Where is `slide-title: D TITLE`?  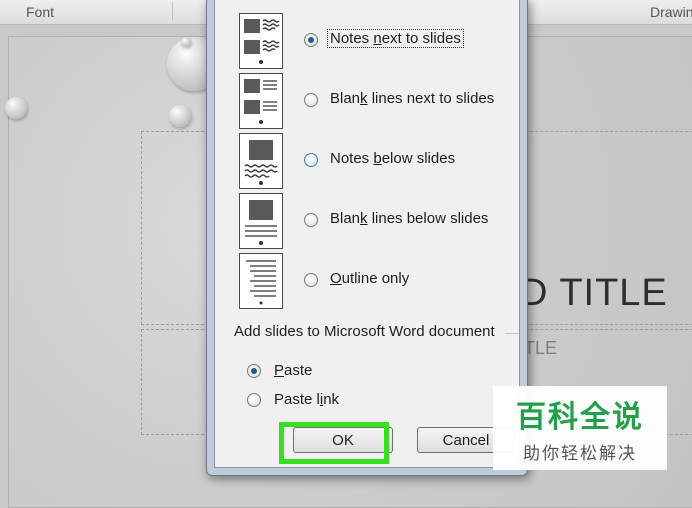
slide-title: D TITLE is located at coordinates (594, 293).